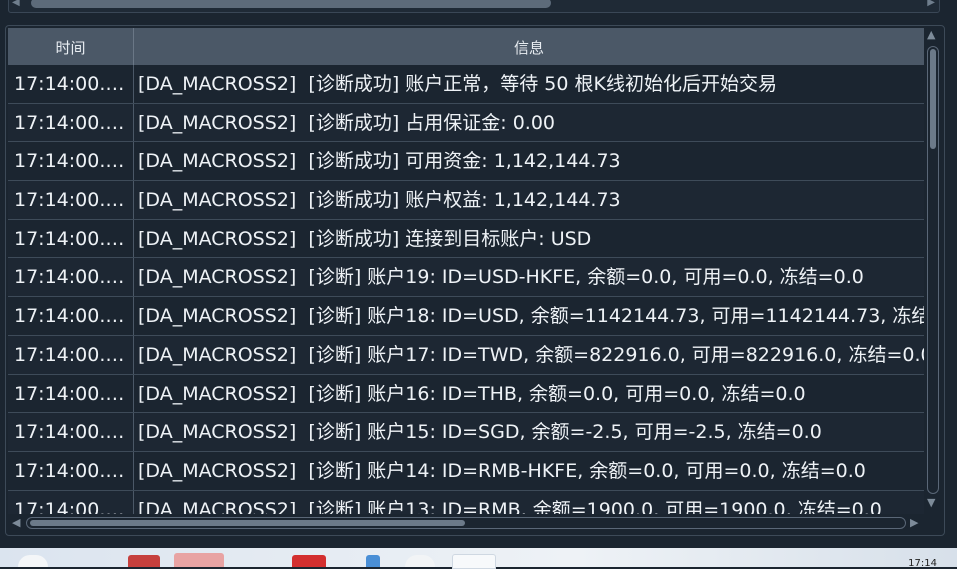 The width and height of the screenshot is (957, 569). Describe the element at coordinates (529, 46) in the screenshot. I see `column-header-message: 信息` at that location.